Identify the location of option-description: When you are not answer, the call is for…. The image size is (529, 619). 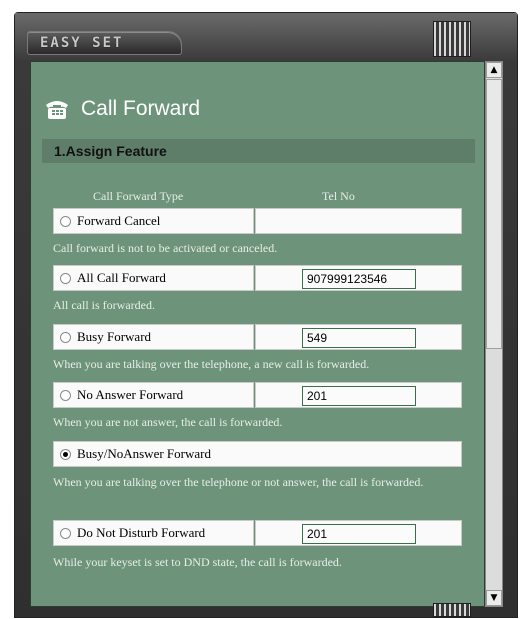
(168, 422).